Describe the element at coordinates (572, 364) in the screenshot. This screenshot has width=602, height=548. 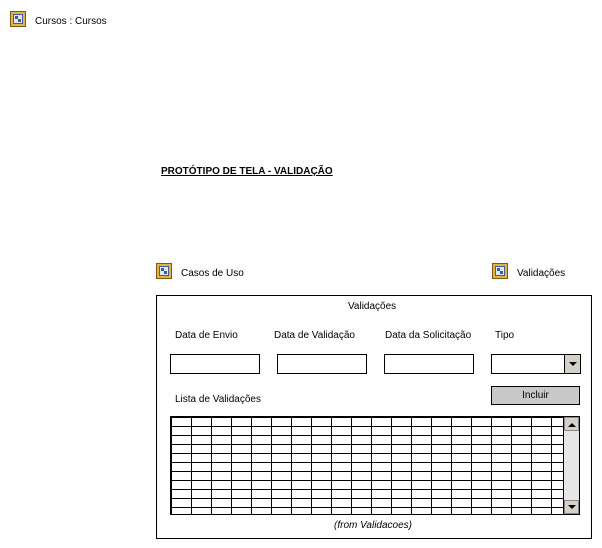
I see `dropdown-arrow-icon` at that location.